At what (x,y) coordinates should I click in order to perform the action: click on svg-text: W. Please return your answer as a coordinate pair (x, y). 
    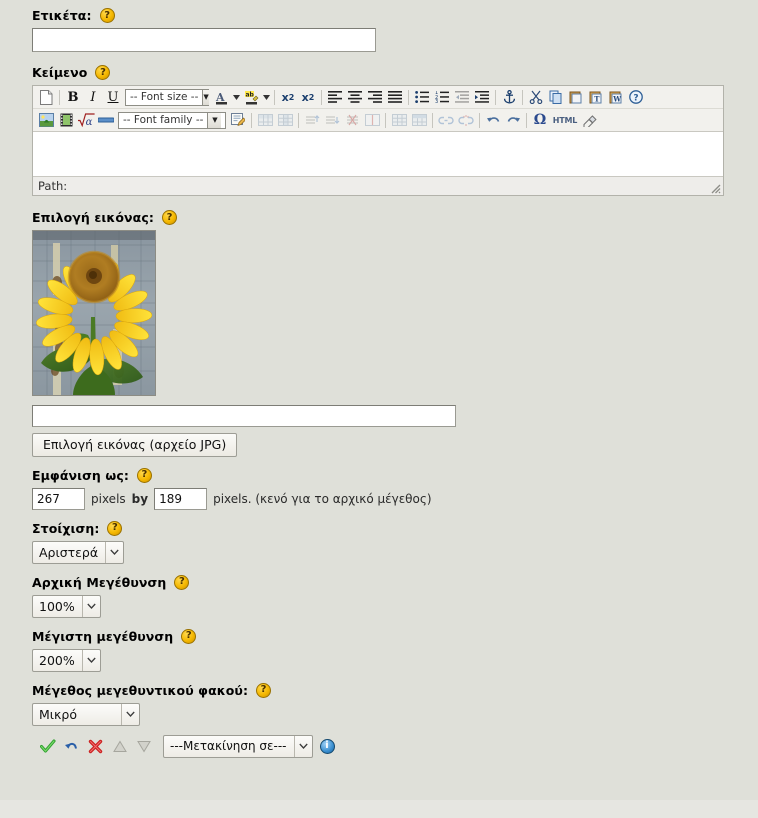
    Looking at the image, I should click on (616, 99).